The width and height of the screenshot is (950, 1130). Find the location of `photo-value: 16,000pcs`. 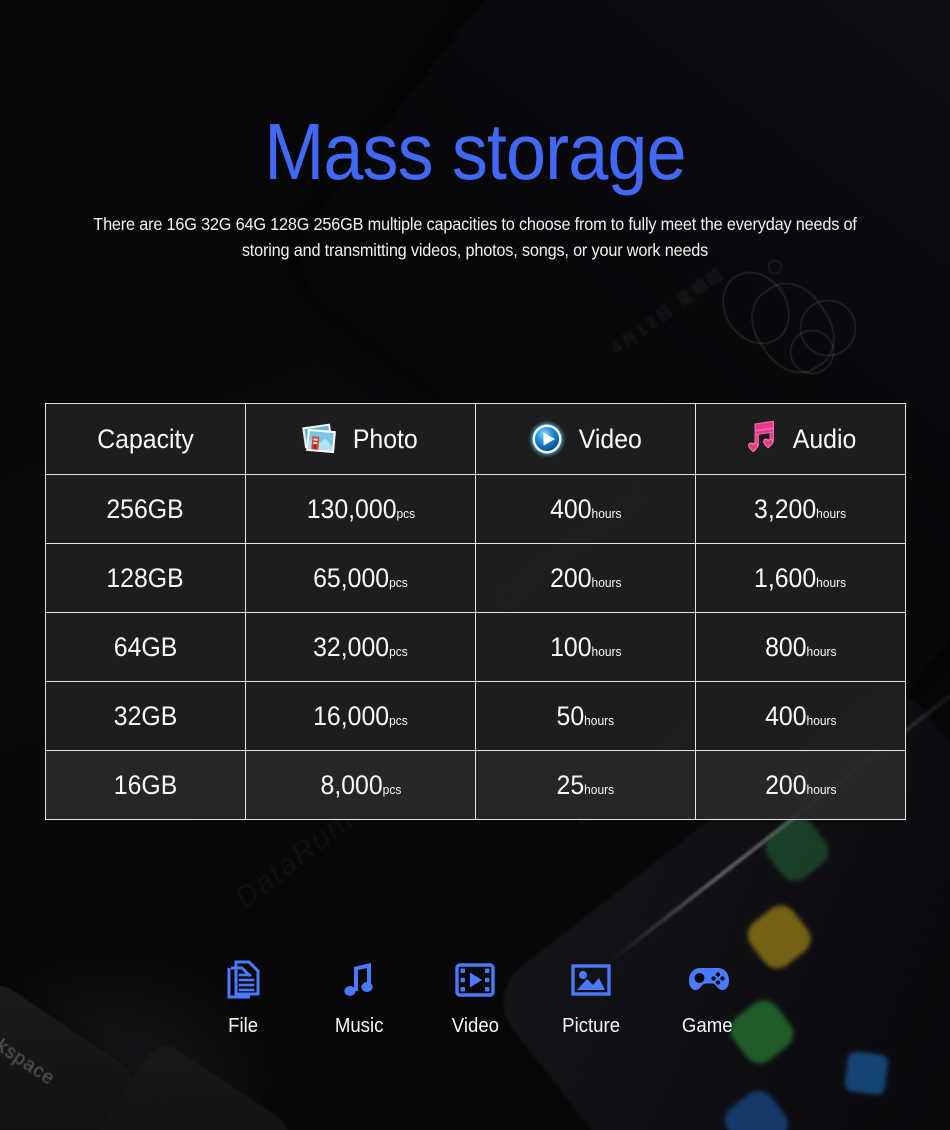

photo-value: 16,000pcs is located at coordinates (360, 715).